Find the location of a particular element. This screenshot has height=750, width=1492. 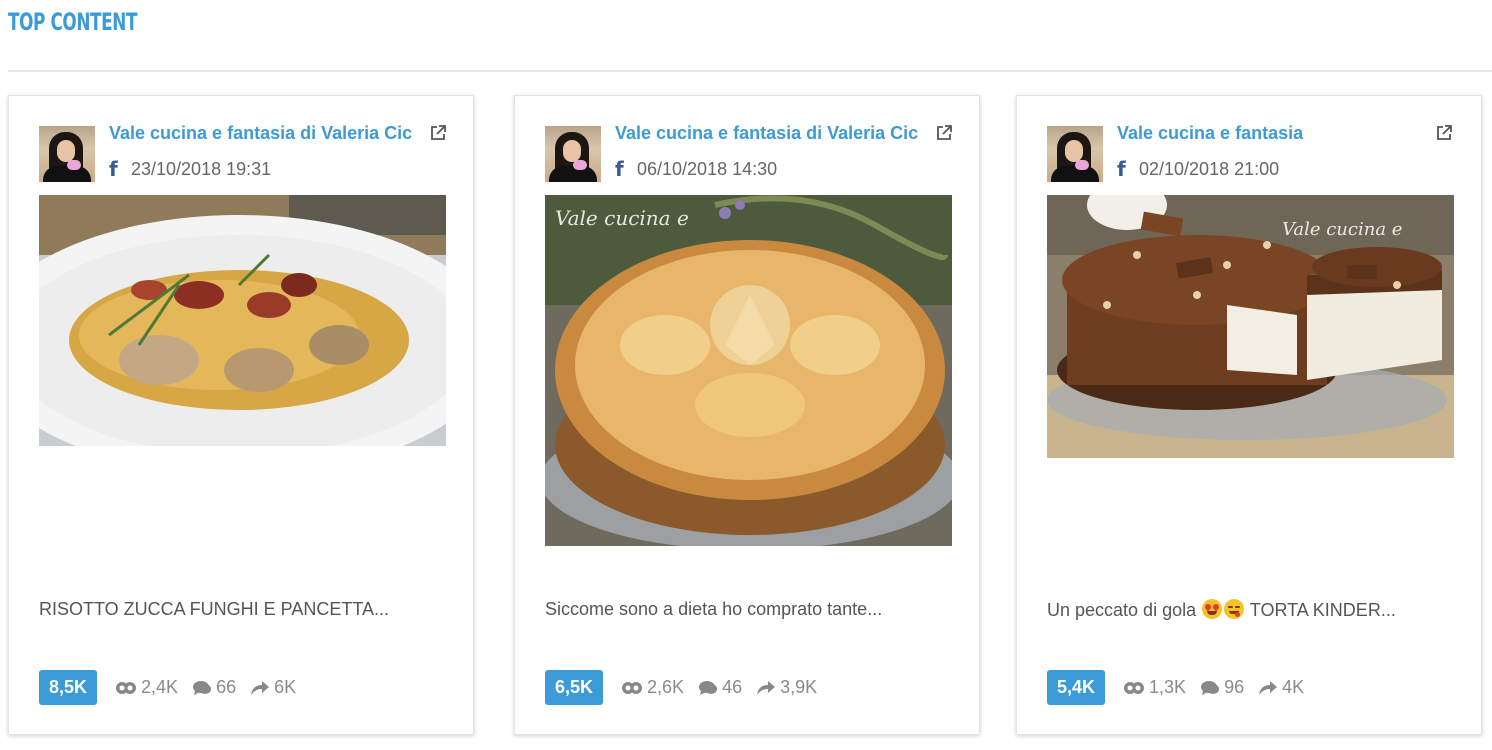

post-meta: f 23/10/2018 19:31 is located at coordinates (190, 169).